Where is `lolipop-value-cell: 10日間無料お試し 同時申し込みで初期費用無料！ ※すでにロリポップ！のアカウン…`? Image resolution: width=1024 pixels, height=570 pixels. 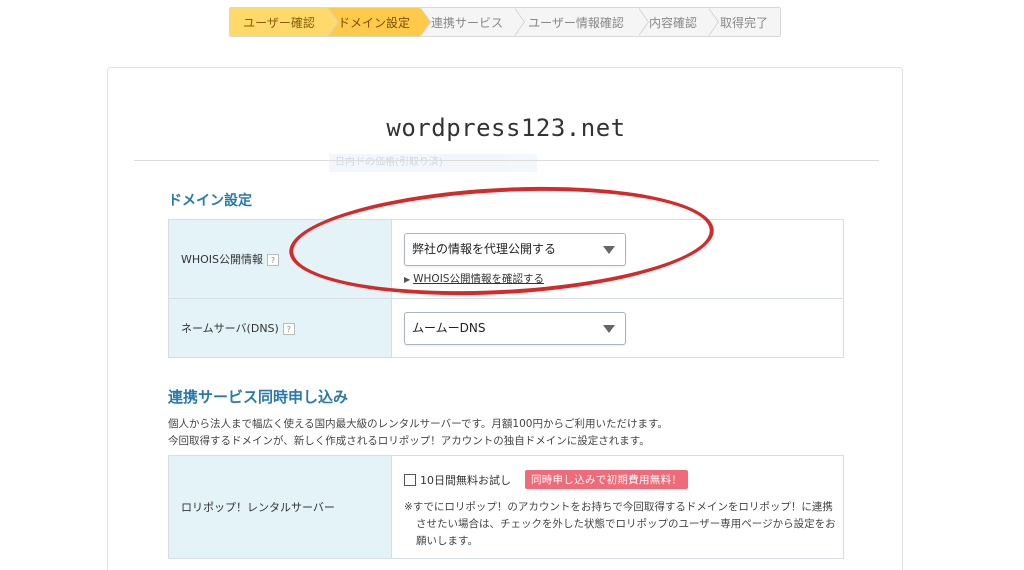
lolipop-value-cell: 10日間無料お試し 同時申し込みで初期費用無料！ ※すでにロリポップ！のアカウン… is located at coordinates (617, 507).